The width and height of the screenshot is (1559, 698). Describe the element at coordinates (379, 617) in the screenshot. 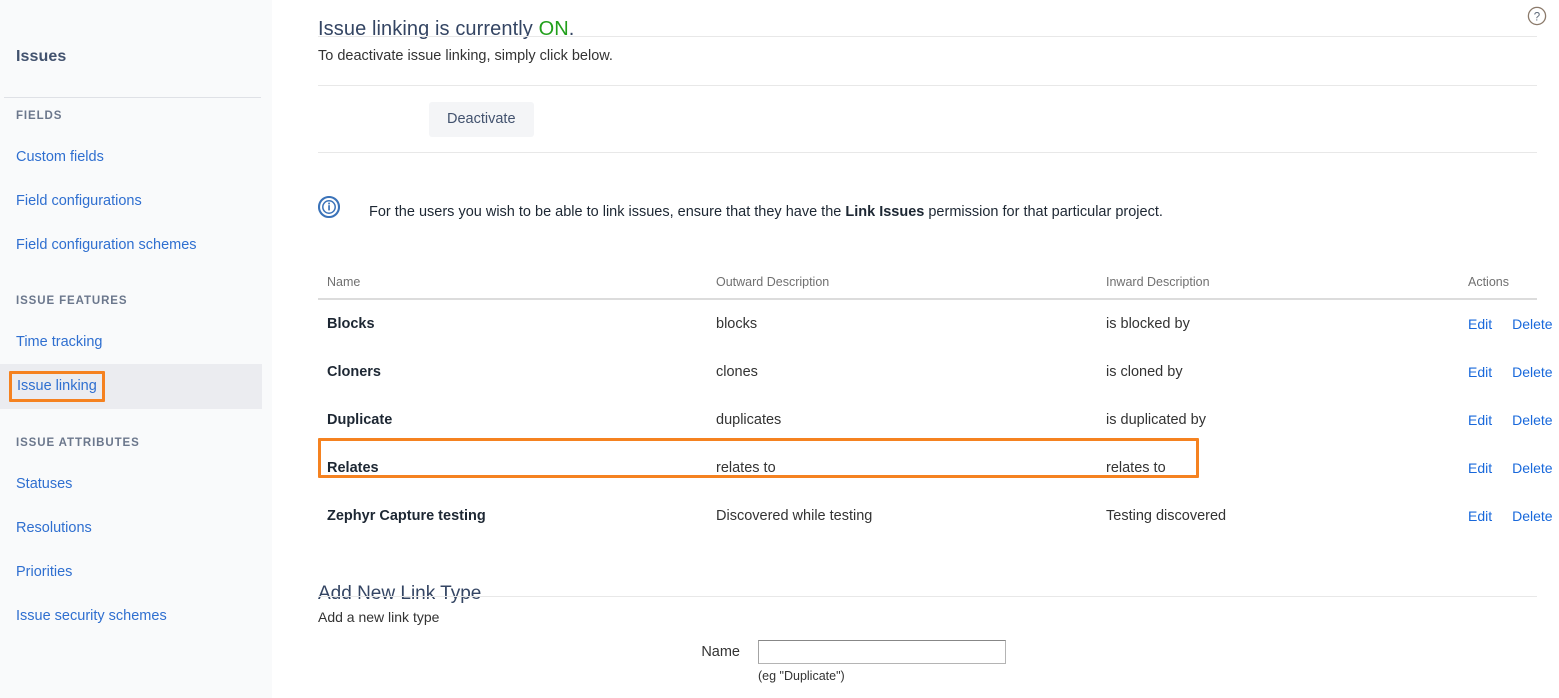

I see `add-link-type-description: Add a new link type` at that location.